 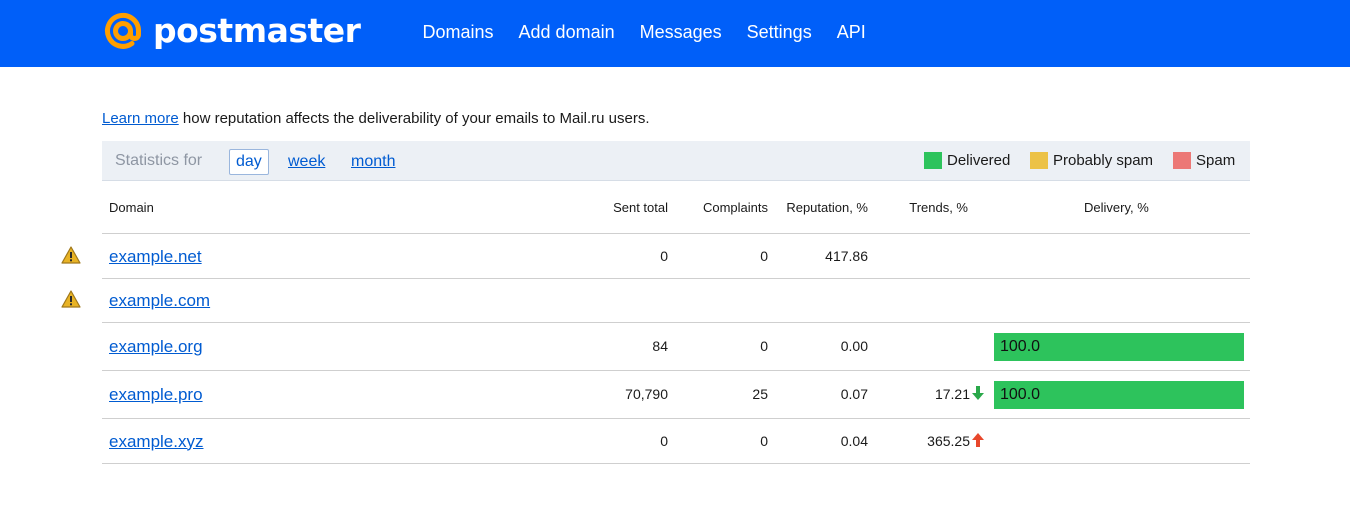 I want to click on reputation-cell: 0.04, so click(x=854, y=440).